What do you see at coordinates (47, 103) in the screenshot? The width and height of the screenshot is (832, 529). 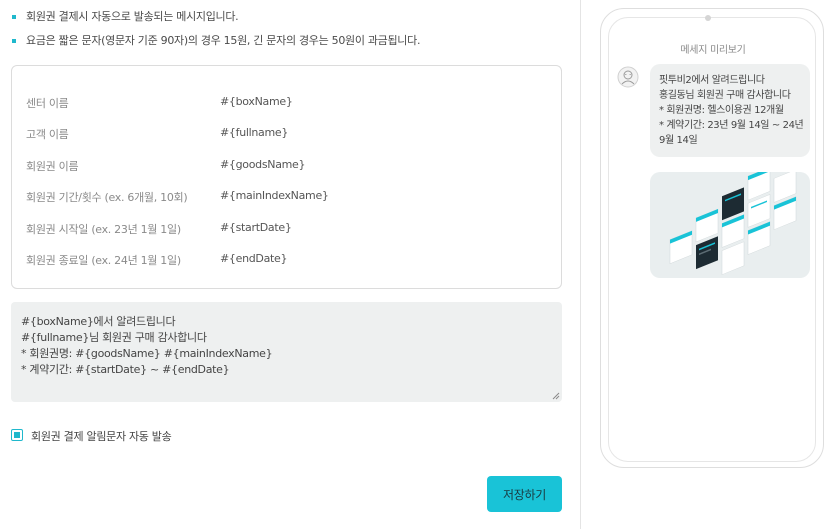 I see `variable-label: 센터 이름` at bounding box center [47, 103].